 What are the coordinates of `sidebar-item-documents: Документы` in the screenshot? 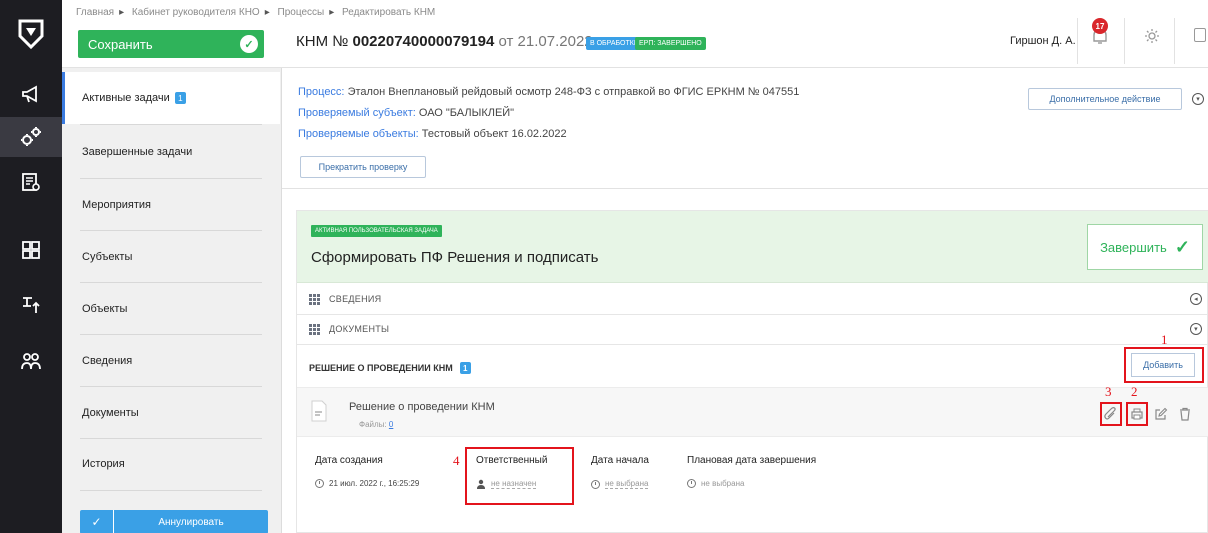 It's located at (171, 413).